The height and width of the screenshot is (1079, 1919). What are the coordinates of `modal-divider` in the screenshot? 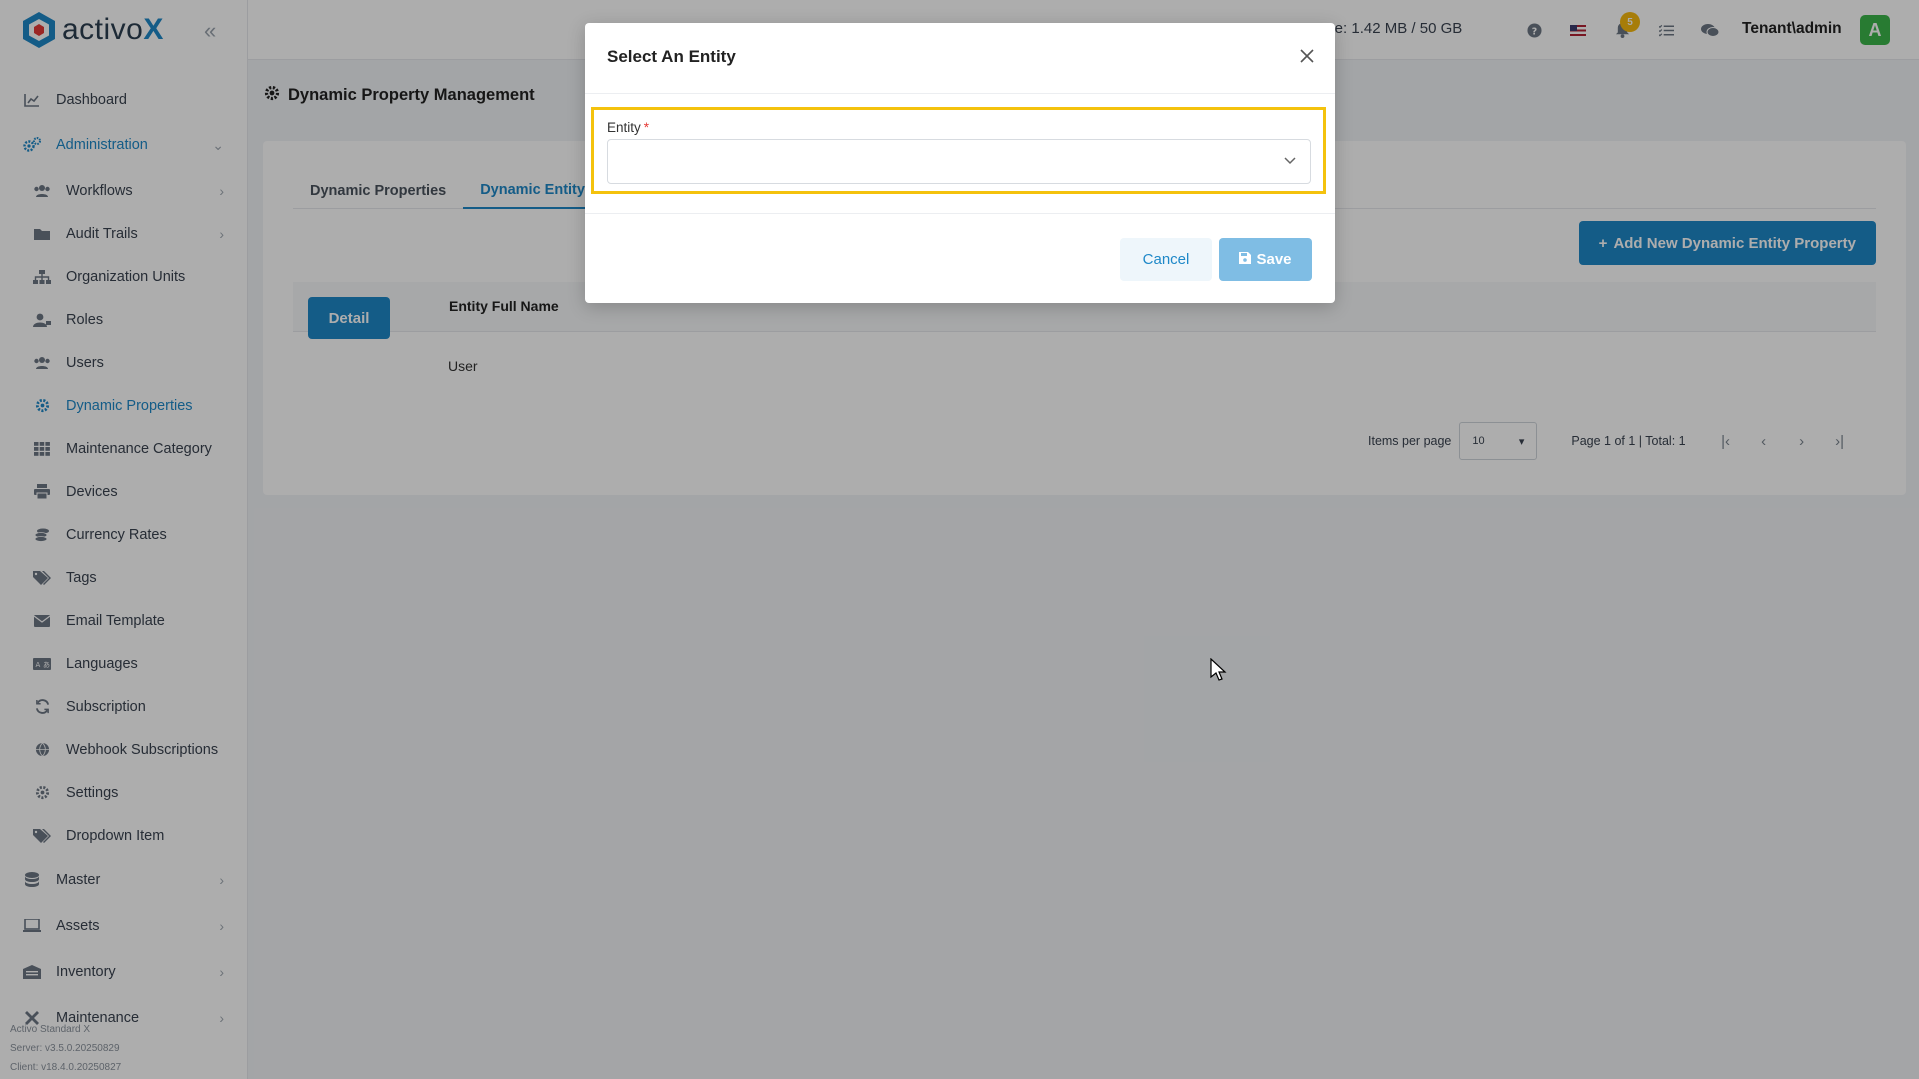 It's located at (960, 213).